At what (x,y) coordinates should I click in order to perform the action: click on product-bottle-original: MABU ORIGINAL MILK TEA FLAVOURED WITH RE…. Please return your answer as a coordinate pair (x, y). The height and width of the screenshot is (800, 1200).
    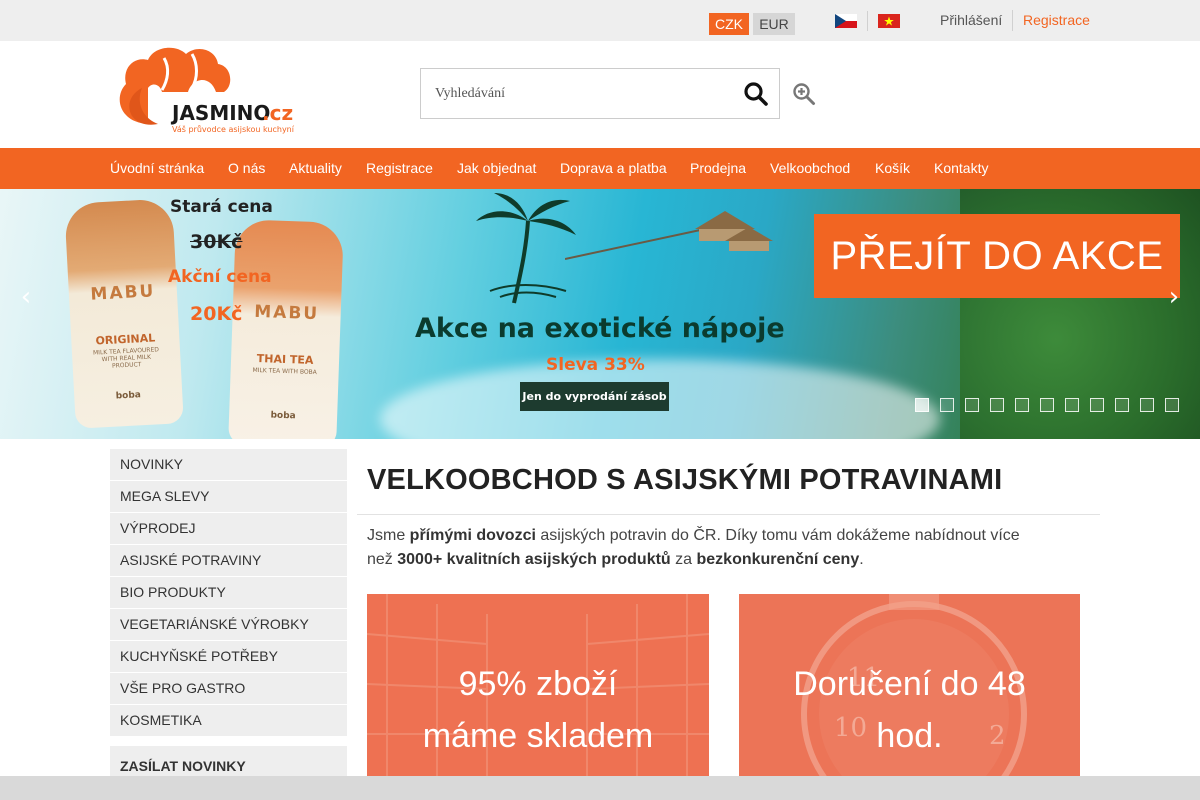
    Looking at the image, I should click on (124, 313).